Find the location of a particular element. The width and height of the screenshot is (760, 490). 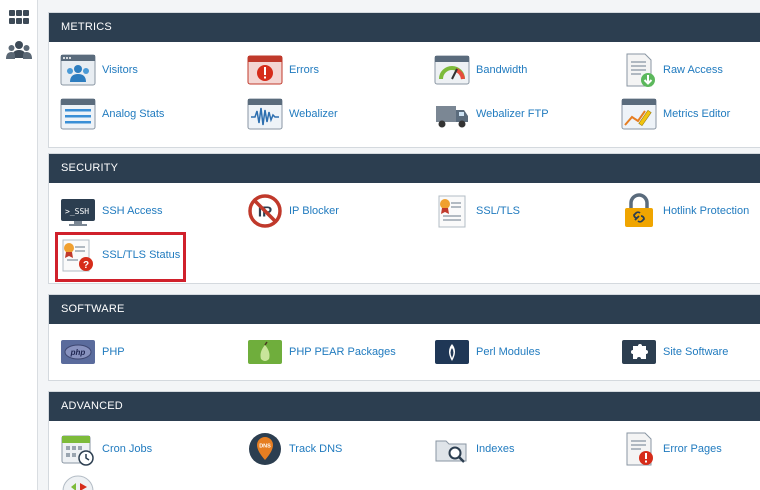

ssl-tls-label: SSL/TLS is located at coordinates (498, 211).